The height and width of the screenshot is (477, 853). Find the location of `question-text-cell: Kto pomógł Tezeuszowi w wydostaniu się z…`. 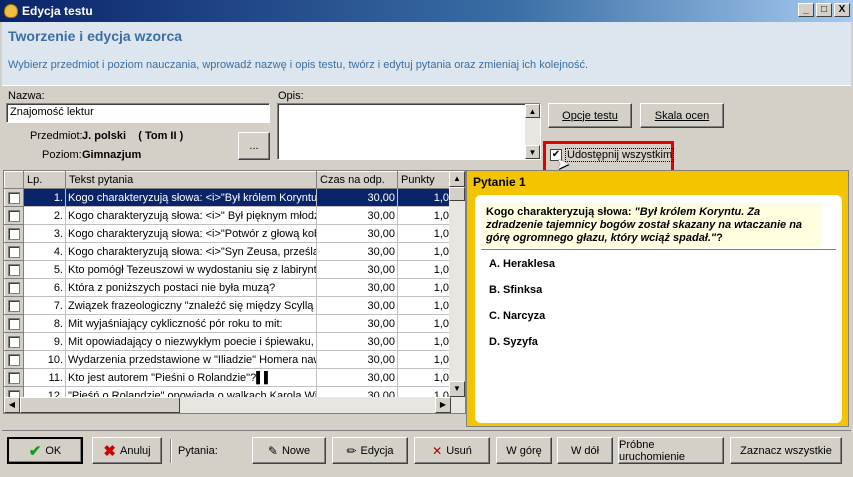

question-text-cell: Kto pomógł Tezeuszowi w wydostaniu się z… is located at coordinates (191, 269).